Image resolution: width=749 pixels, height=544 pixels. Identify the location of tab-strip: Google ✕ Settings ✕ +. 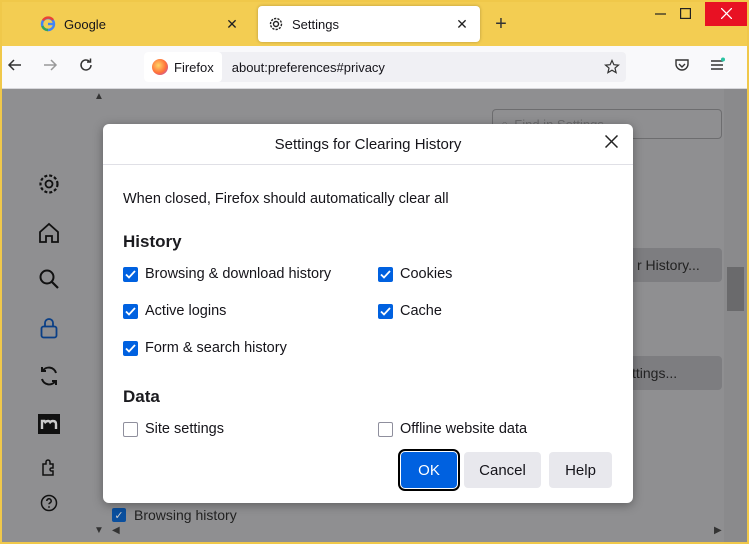
(374, 24).